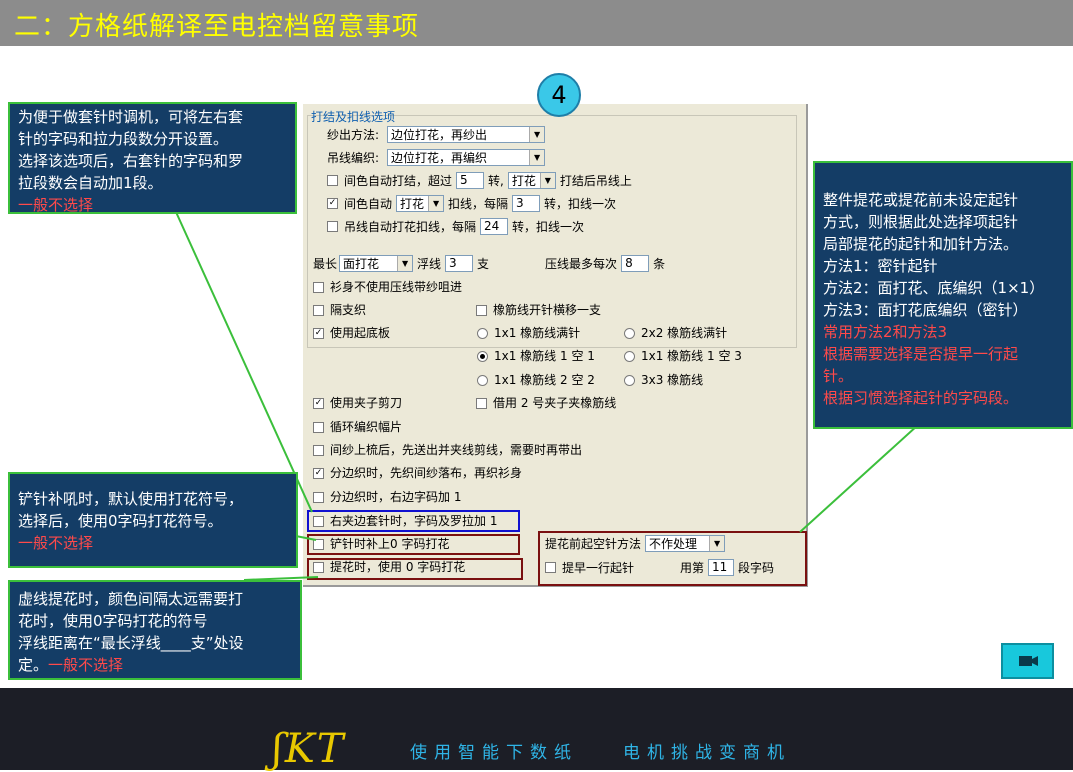 This screenshot has width=1073, height=772. What do you see at coordinates (481, 310) in the screenshot?
I see `elastic-shift-checkbox` at bounding box center [481, 310].